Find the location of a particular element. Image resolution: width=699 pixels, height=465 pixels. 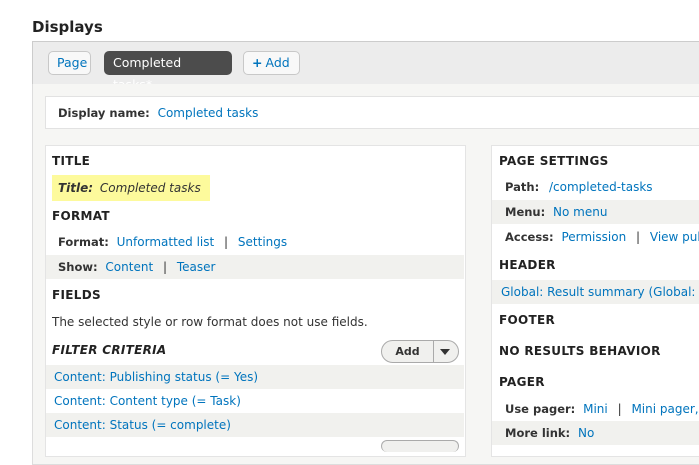

access-row: Access: Permission | View pub is located at coordinates (595, 237).